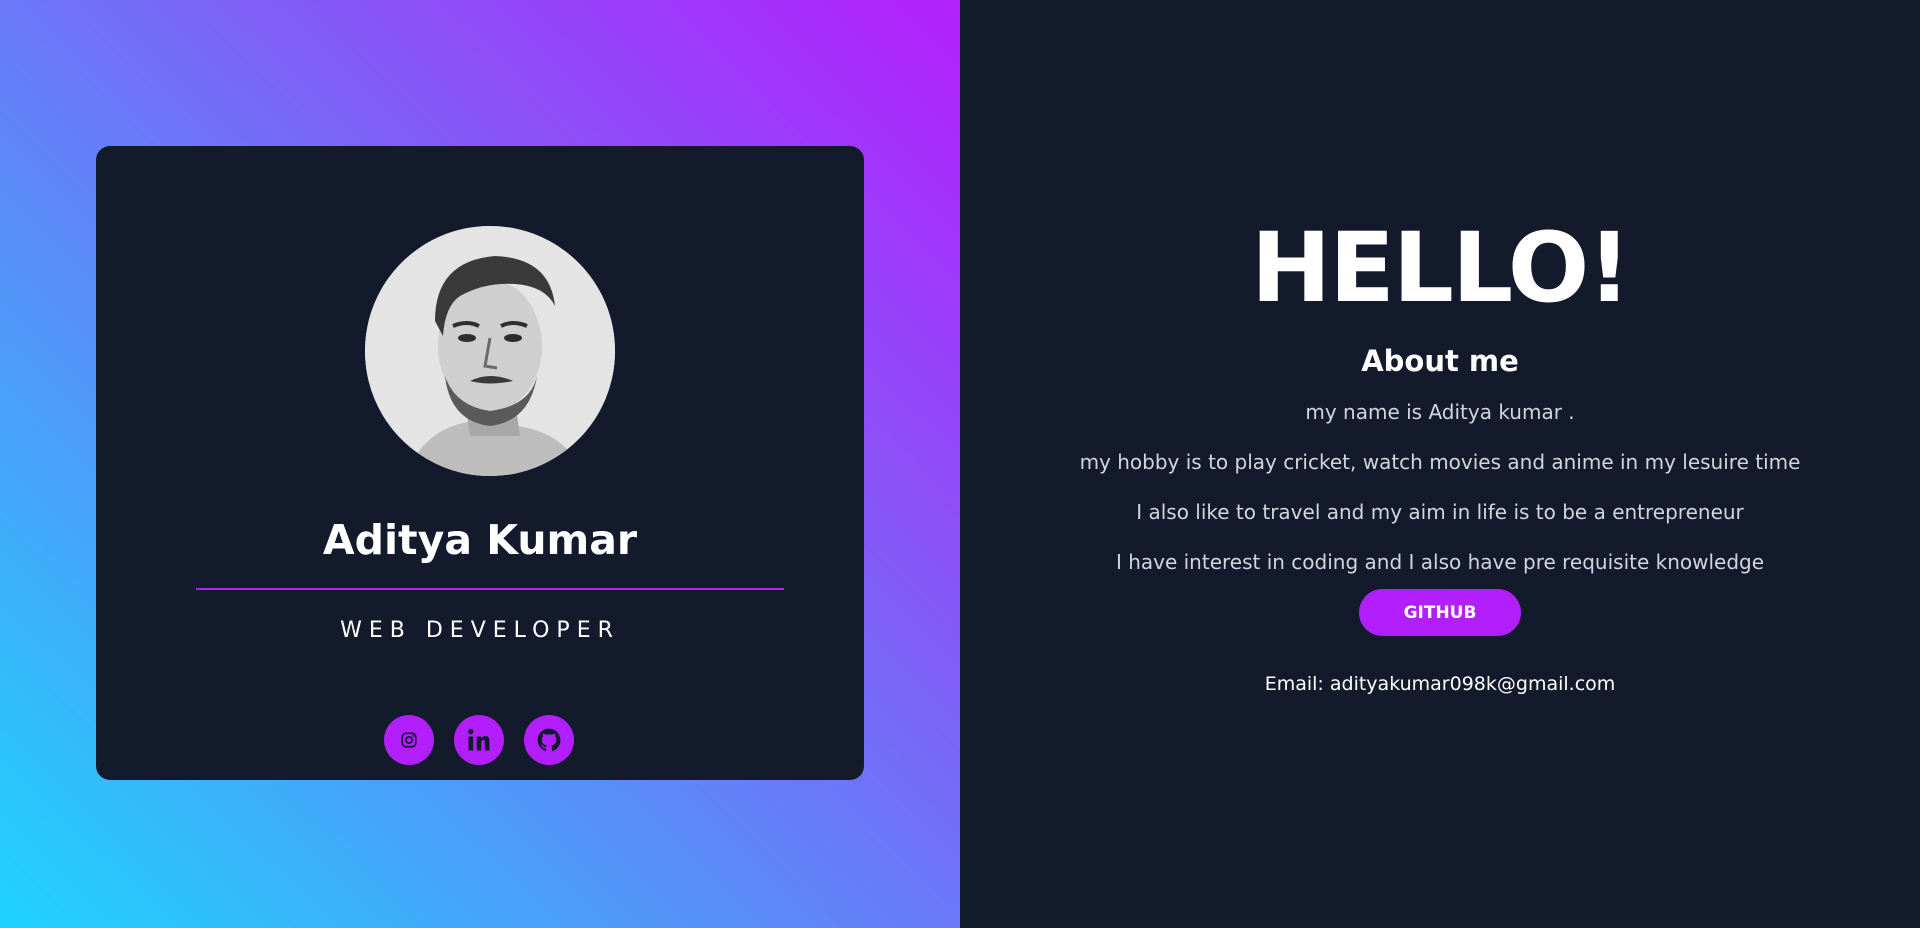 Image resolution: width=1920 pixels, height=928 pixels. Describe the element at coordinates (1440, 268) in the screenshot. I see `hello-heading: HELLO!` at that location.